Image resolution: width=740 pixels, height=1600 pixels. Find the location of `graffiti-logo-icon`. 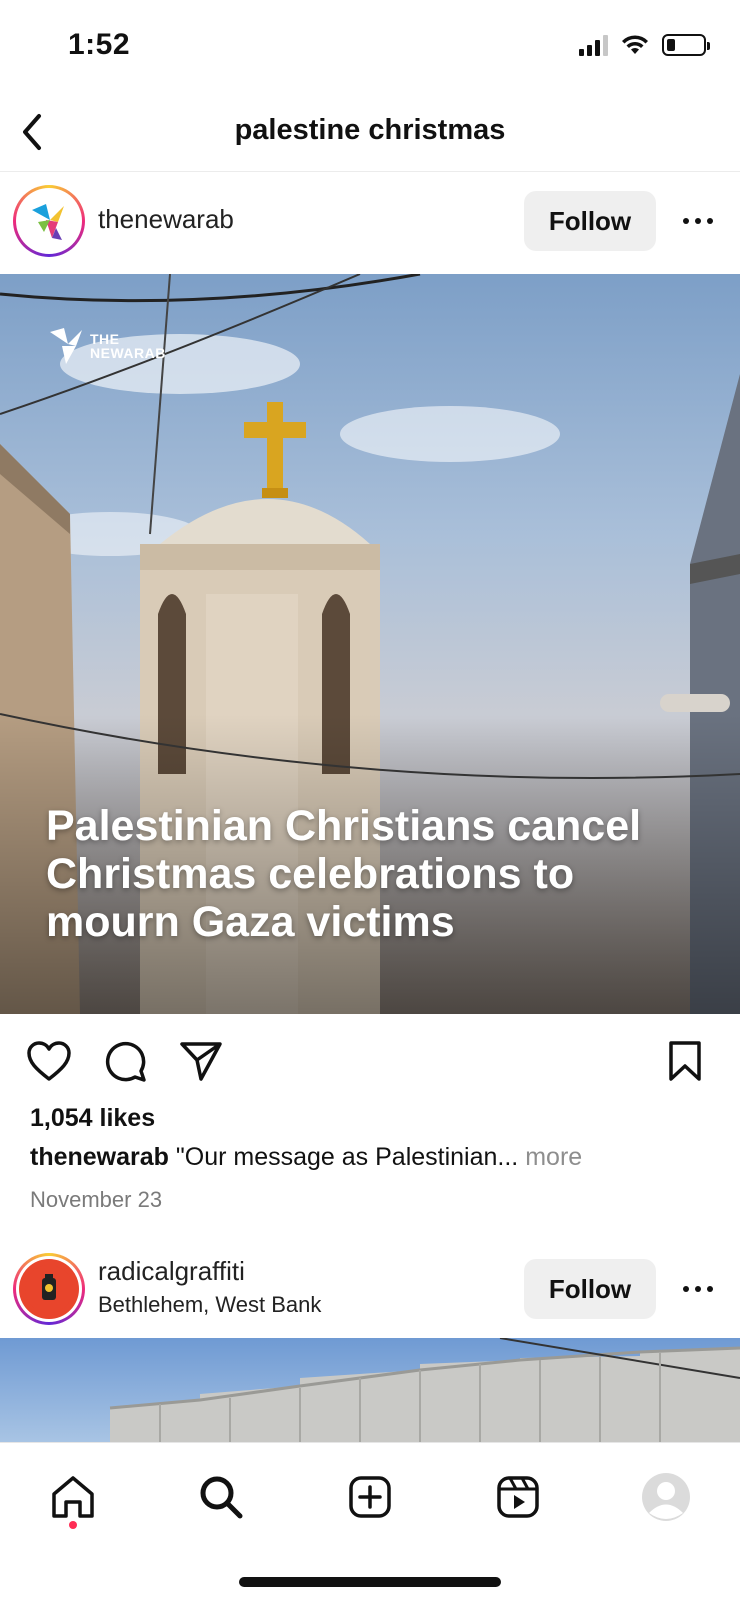

graffiti-logo-icon is located at coordinates (49, 1289).